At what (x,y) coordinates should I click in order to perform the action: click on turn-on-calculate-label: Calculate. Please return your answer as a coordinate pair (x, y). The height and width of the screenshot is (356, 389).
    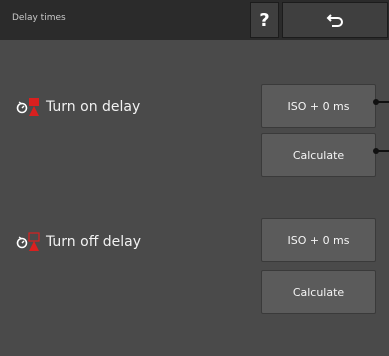
    Looking at the image, I should click on (318, 155).